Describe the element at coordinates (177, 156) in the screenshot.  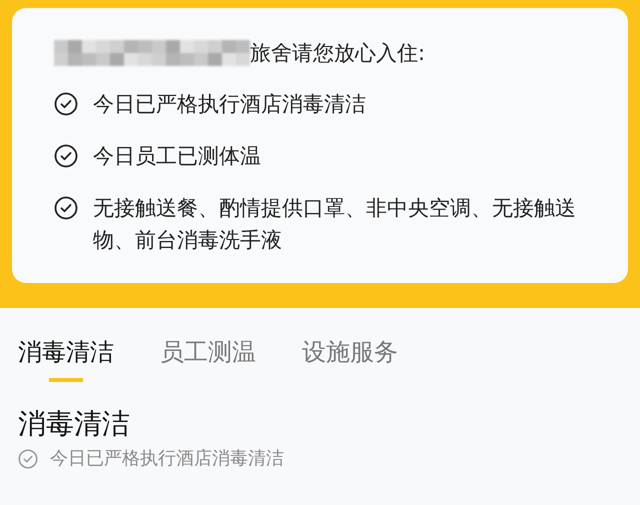
I see `check-item-text: 今日员工已测体温` at that location.